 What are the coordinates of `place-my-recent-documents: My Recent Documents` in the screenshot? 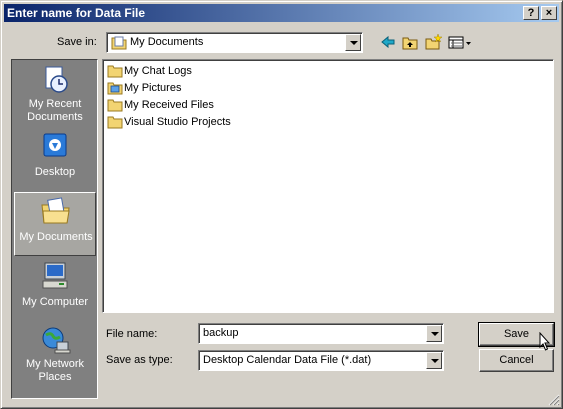 It's located at (55, 94).